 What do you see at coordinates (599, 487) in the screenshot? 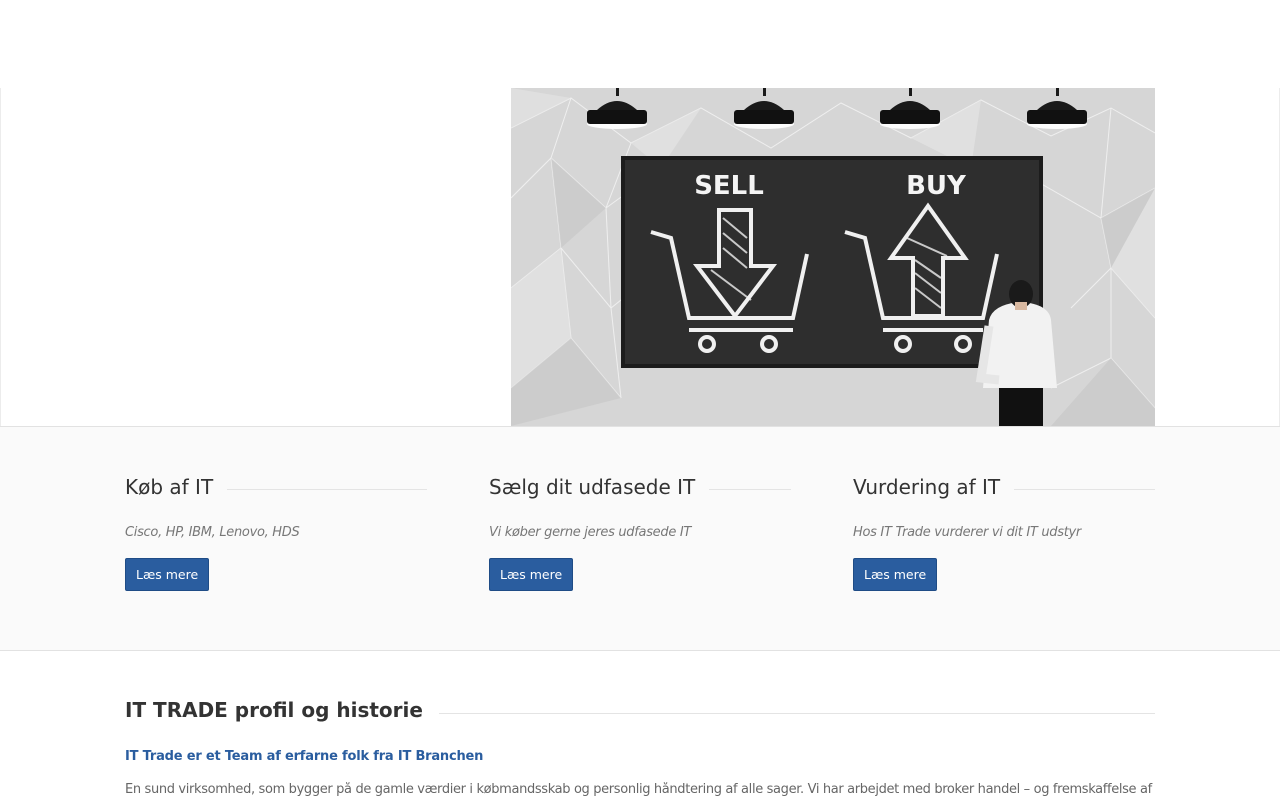
I see `feature-title: Sælg dit udfasede IT` at bounding box center [599, 487].